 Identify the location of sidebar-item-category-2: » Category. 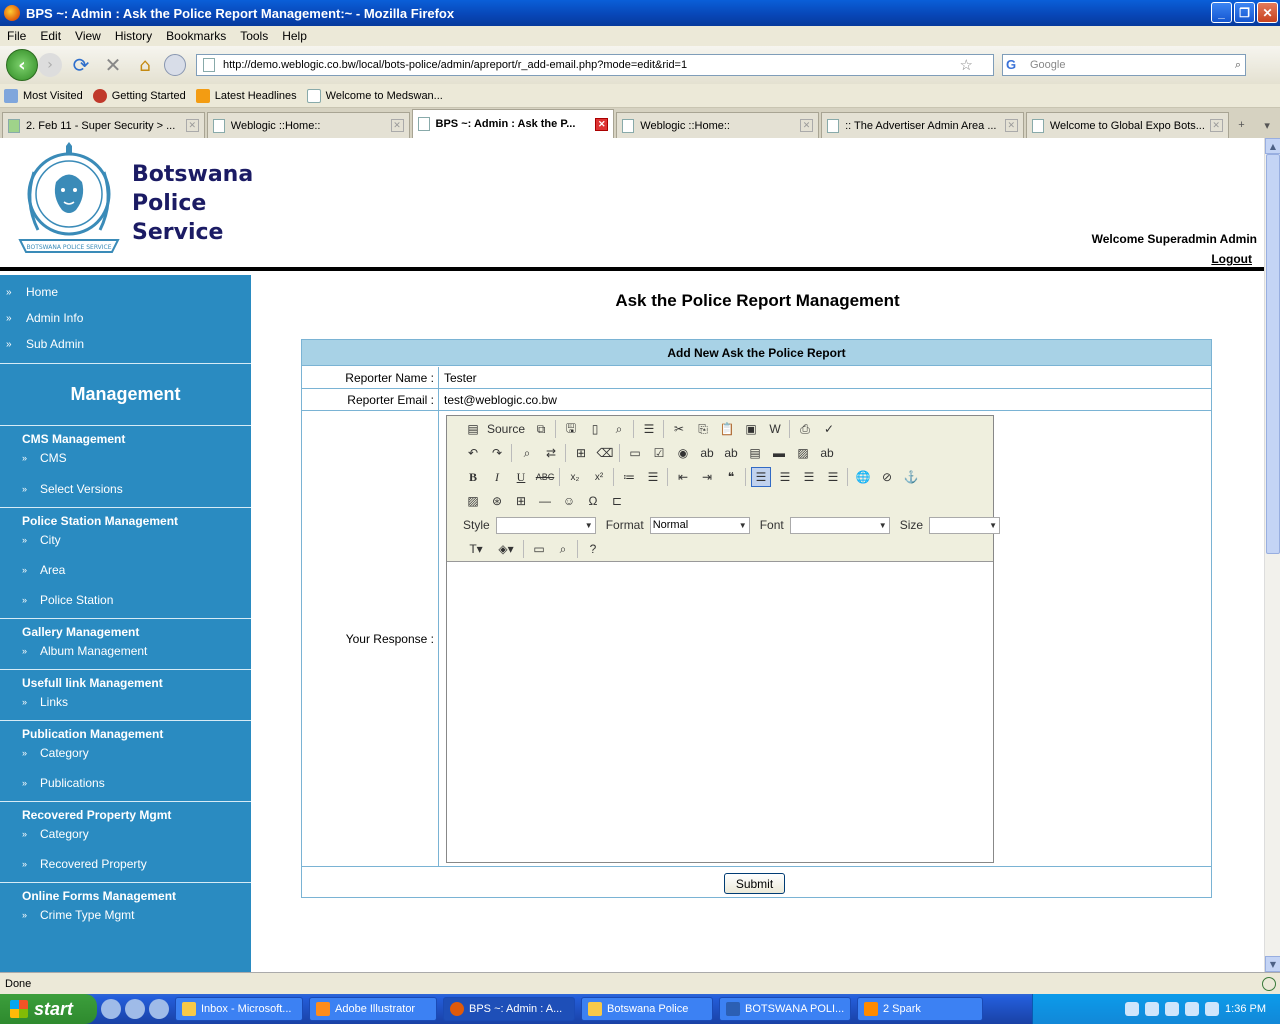
(125, 834).